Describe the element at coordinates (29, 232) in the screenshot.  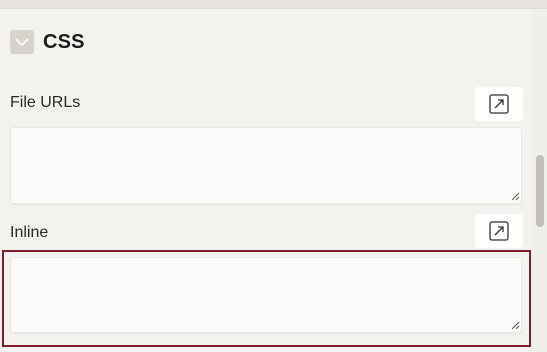
I see `inline-label: Inline` at that location.